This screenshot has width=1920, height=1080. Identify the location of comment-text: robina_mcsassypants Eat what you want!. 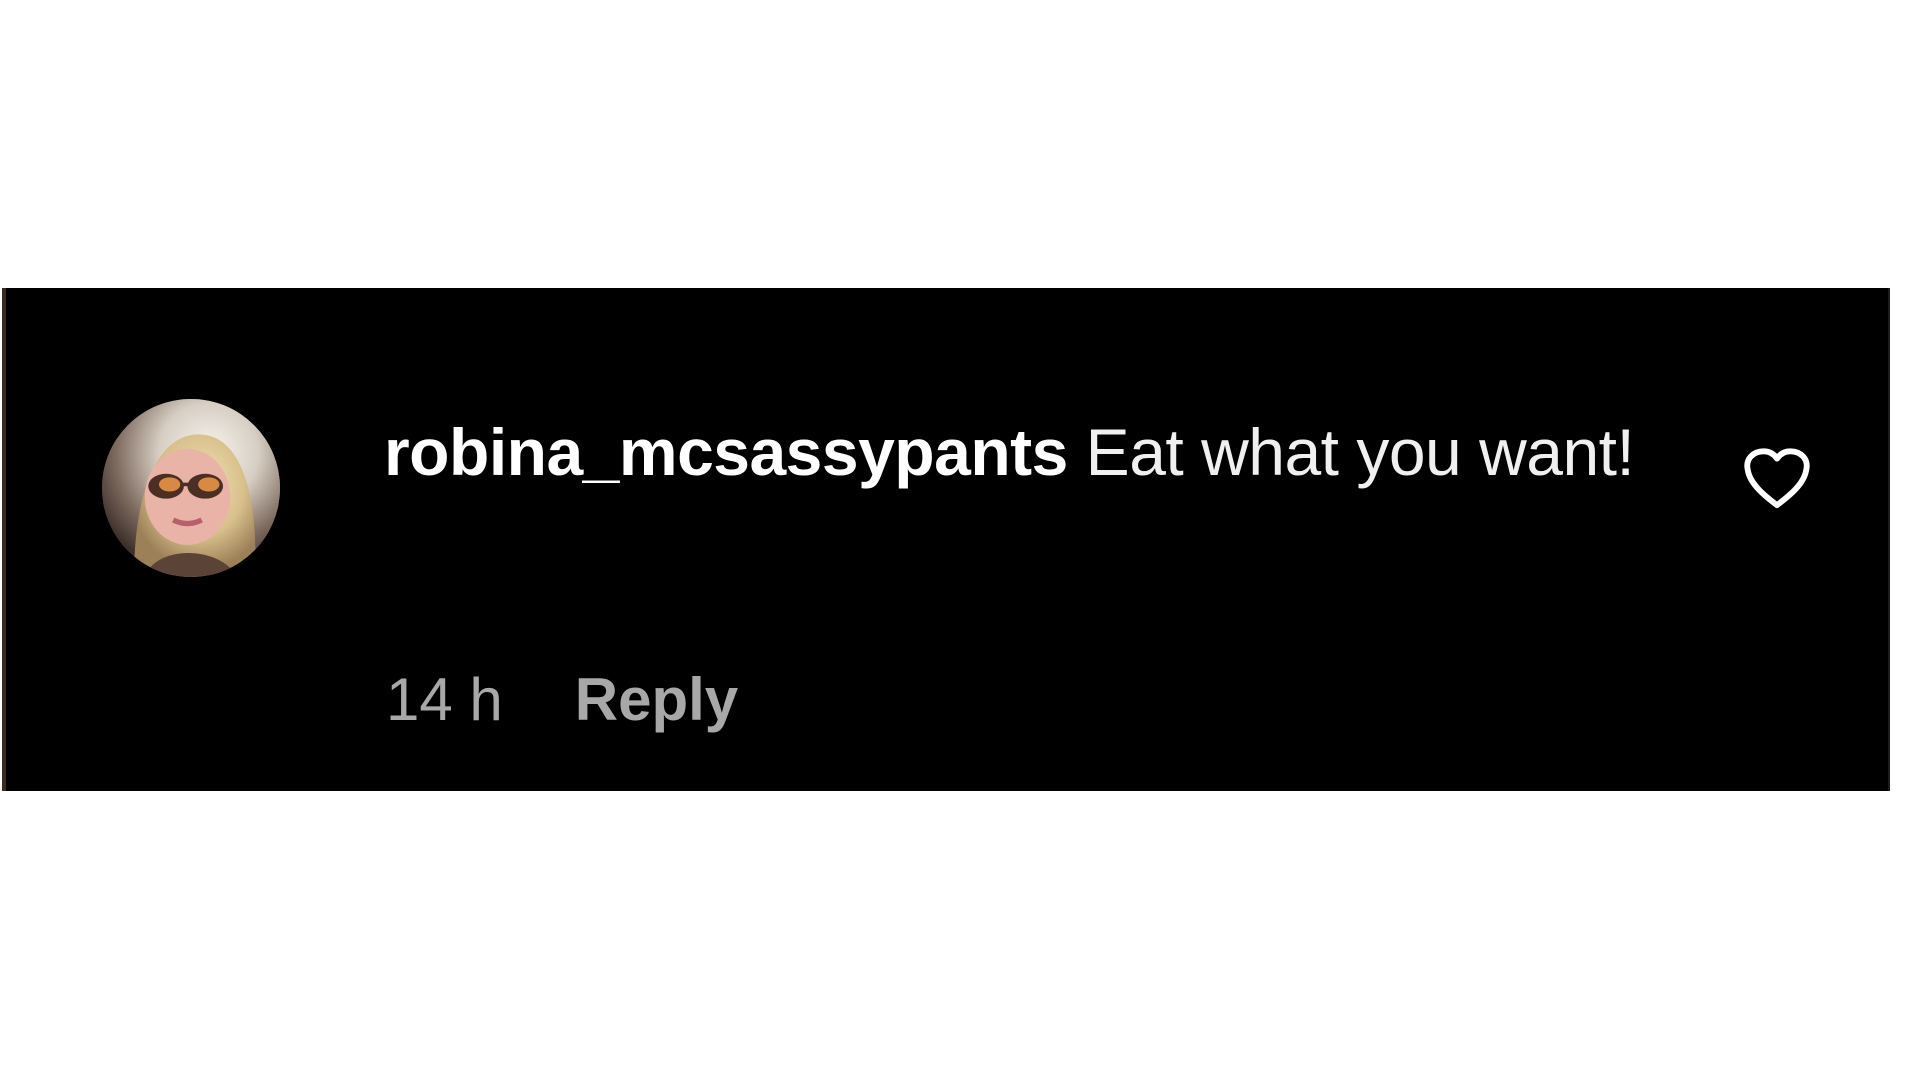
(1014, 452).